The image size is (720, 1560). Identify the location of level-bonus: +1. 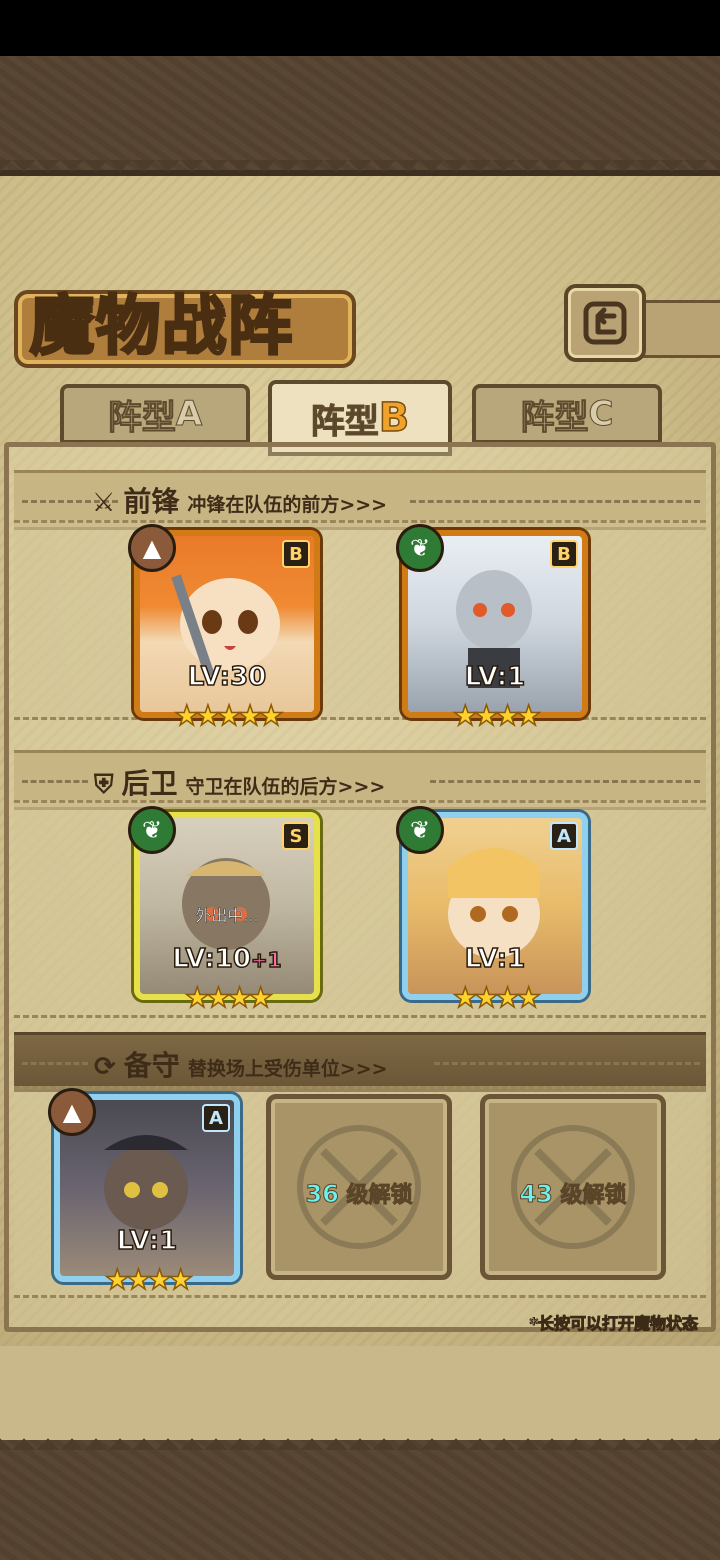
(266, 960).